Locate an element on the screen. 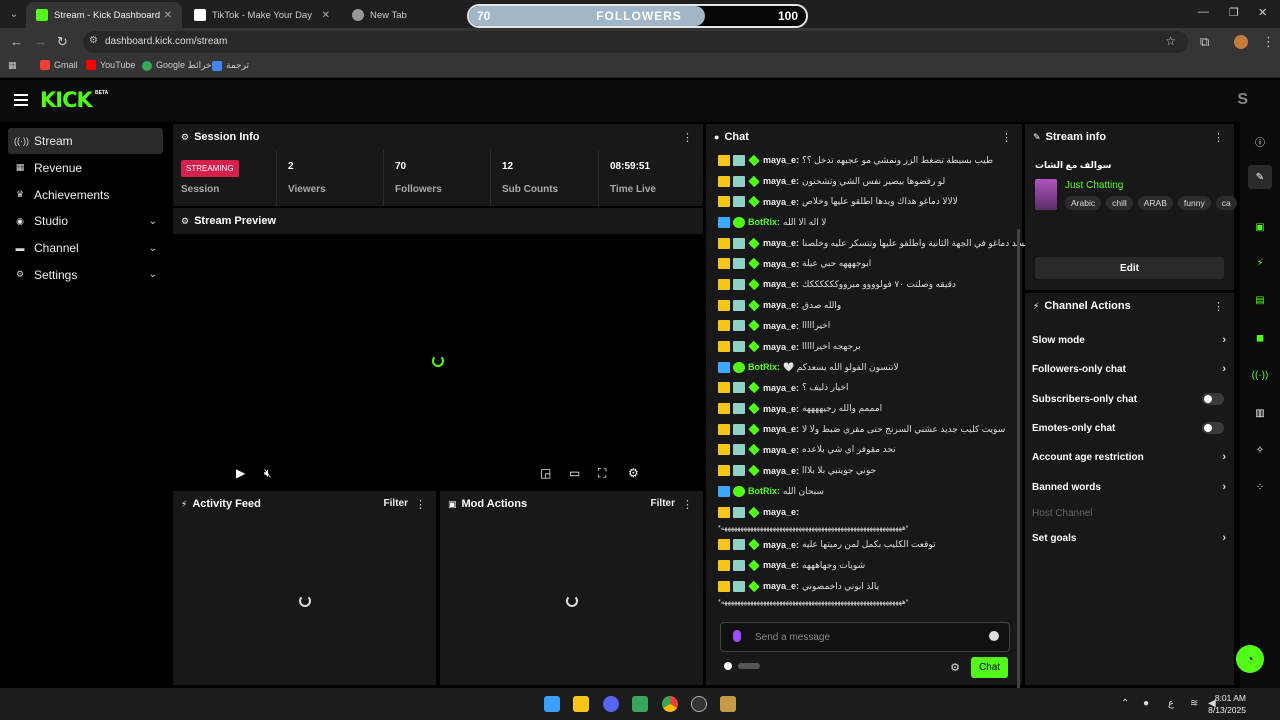  activity-filter-button: Filter is located at coordinates (396, 503).